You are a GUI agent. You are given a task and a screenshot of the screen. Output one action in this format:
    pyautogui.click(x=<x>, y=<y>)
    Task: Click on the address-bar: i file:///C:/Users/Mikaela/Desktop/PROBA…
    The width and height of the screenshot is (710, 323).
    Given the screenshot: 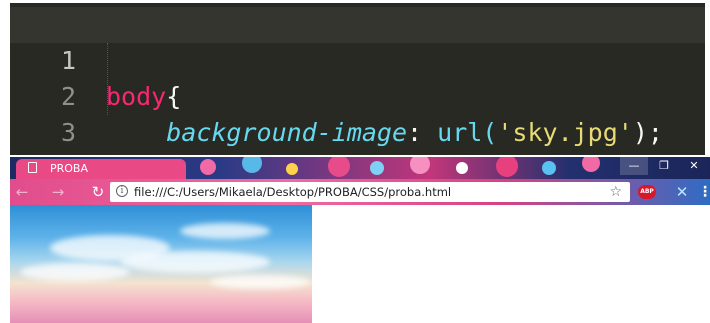 What is the action you would take?
    pyautogui.click(x=370, y=192)
    